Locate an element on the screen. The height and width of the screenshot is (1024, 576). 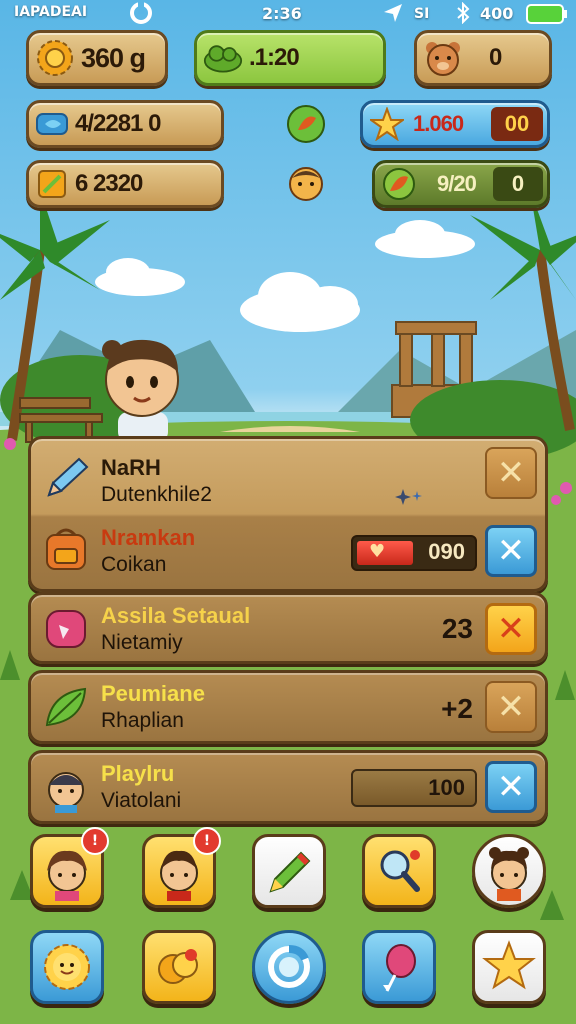
energy-counter: .1:20 is located at coordinates (290, 58).